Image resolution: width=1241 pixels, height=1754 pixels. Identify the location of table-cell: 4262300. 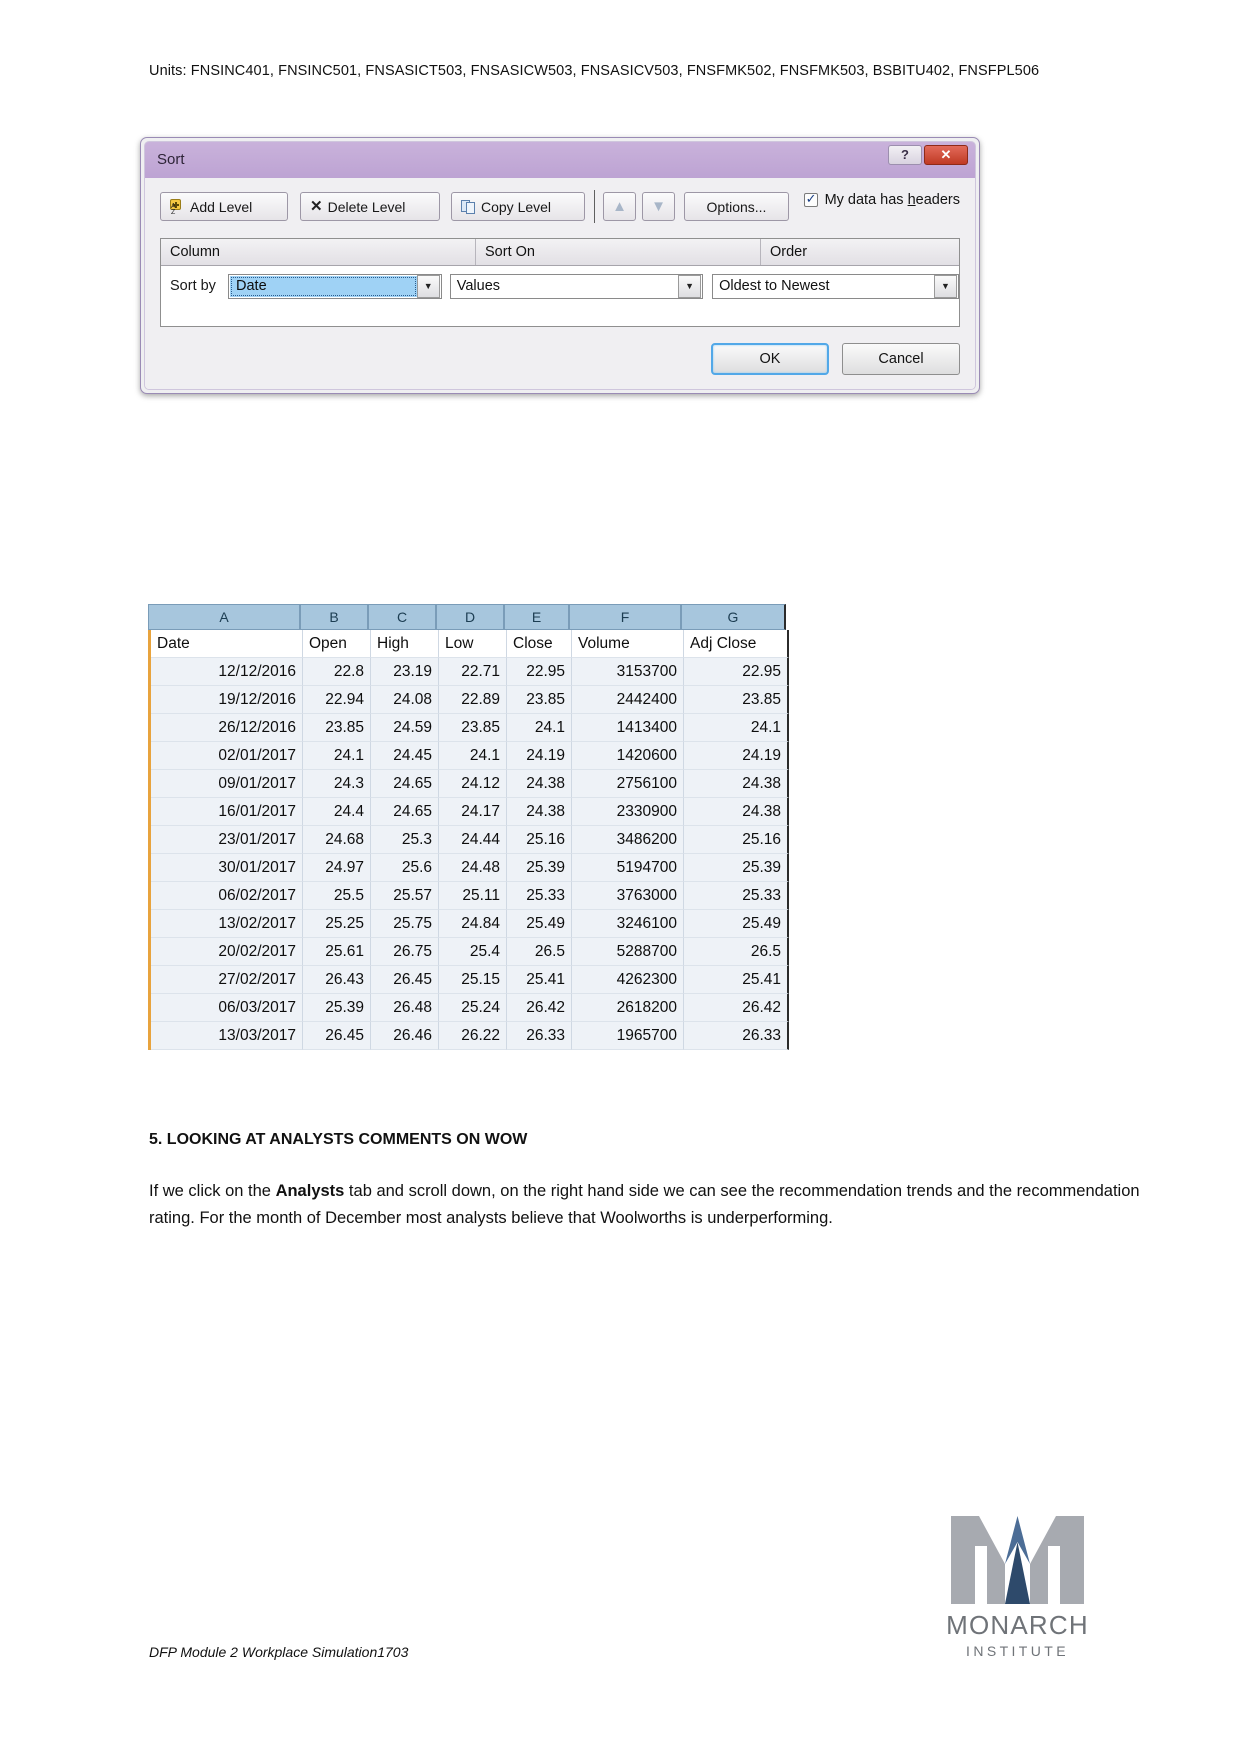
(628, 980).